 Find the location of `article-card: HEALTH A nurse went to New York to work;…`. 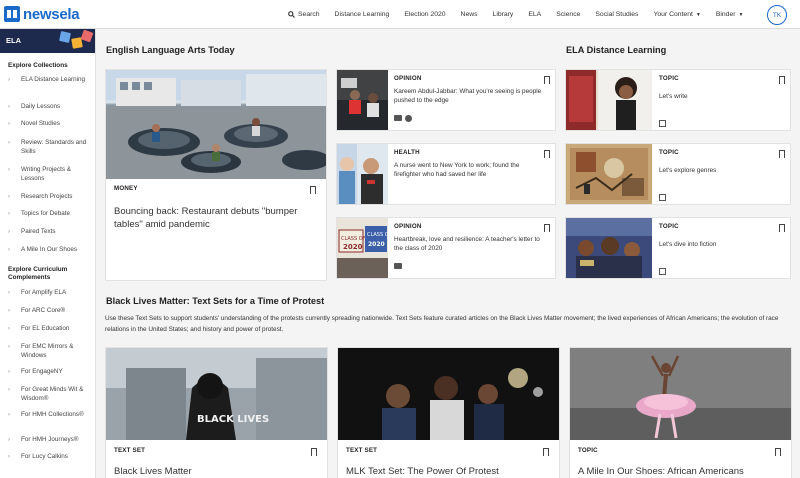

article-card: HEALTH A nurse went to New York to work;… is located at coordinates (446, 174).